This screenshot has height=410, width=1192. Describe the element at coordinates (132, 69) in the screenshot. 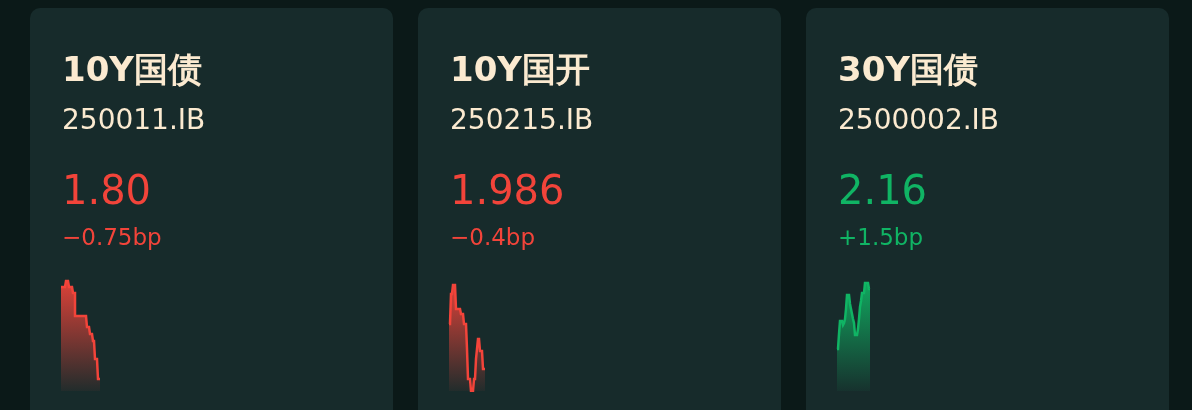

I see `bond-name: 10Y国债` at that location.